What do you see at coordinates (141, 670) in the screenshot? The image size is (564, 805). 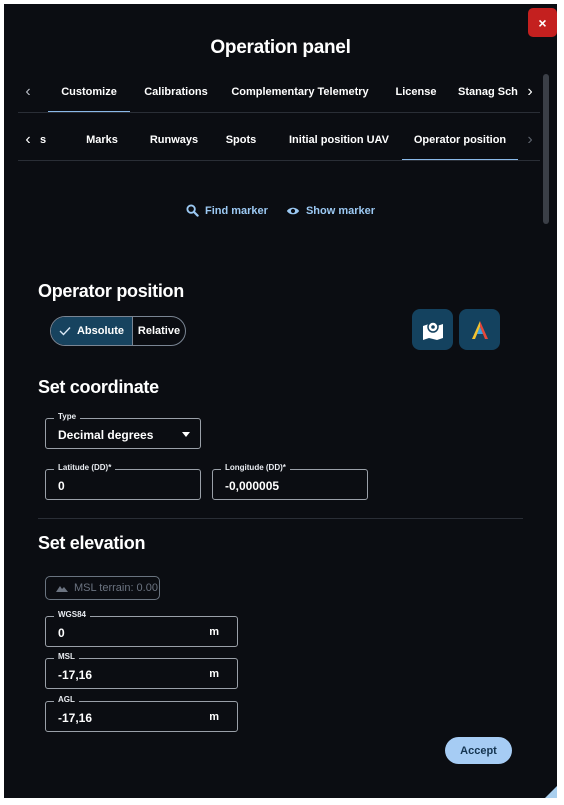 I see `msl-field: MSL -17,16 m` at bounding box center [141, 670].